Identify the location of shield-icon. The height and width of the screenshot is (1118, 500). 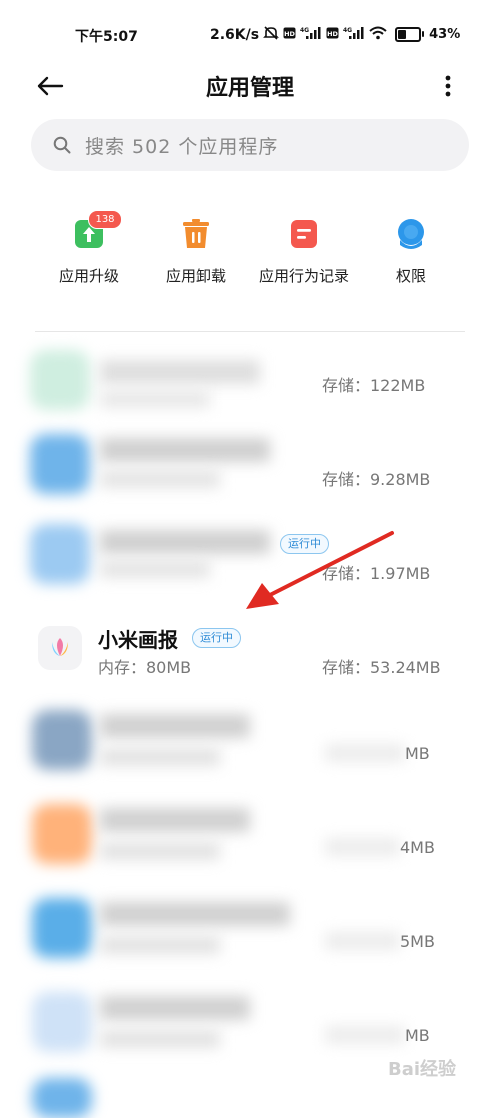
(411, 234).